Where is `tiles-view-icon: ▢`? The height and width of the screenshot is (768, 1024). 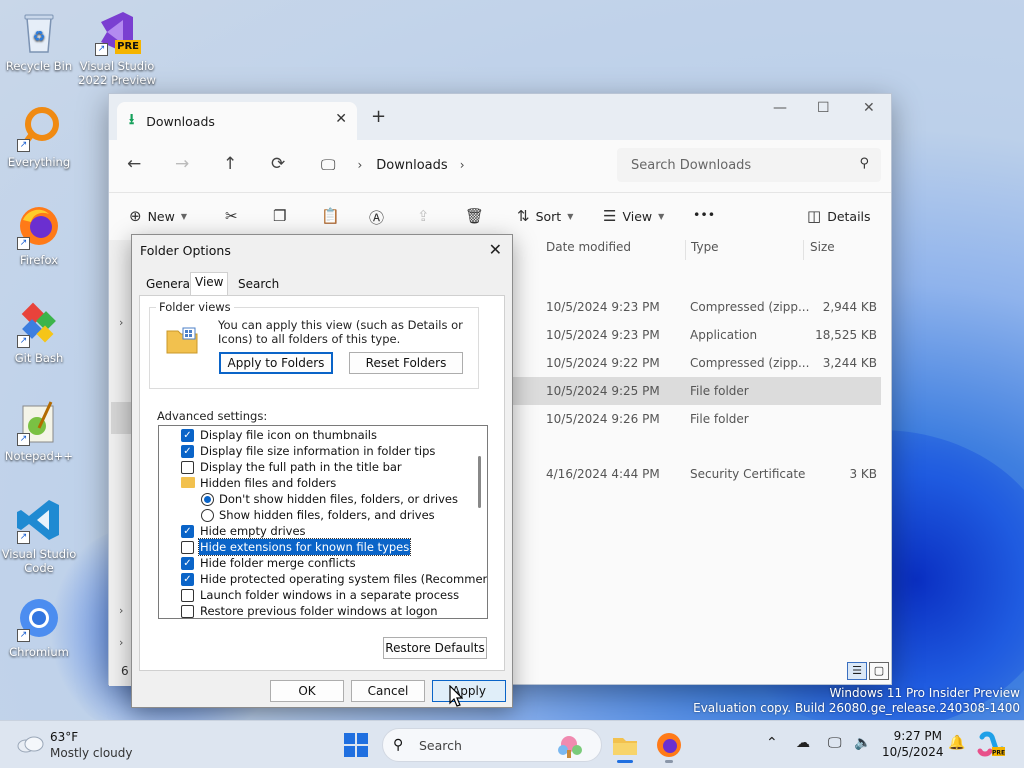 tiles-view-icon: ▢ is located at coordinates (879, 671).